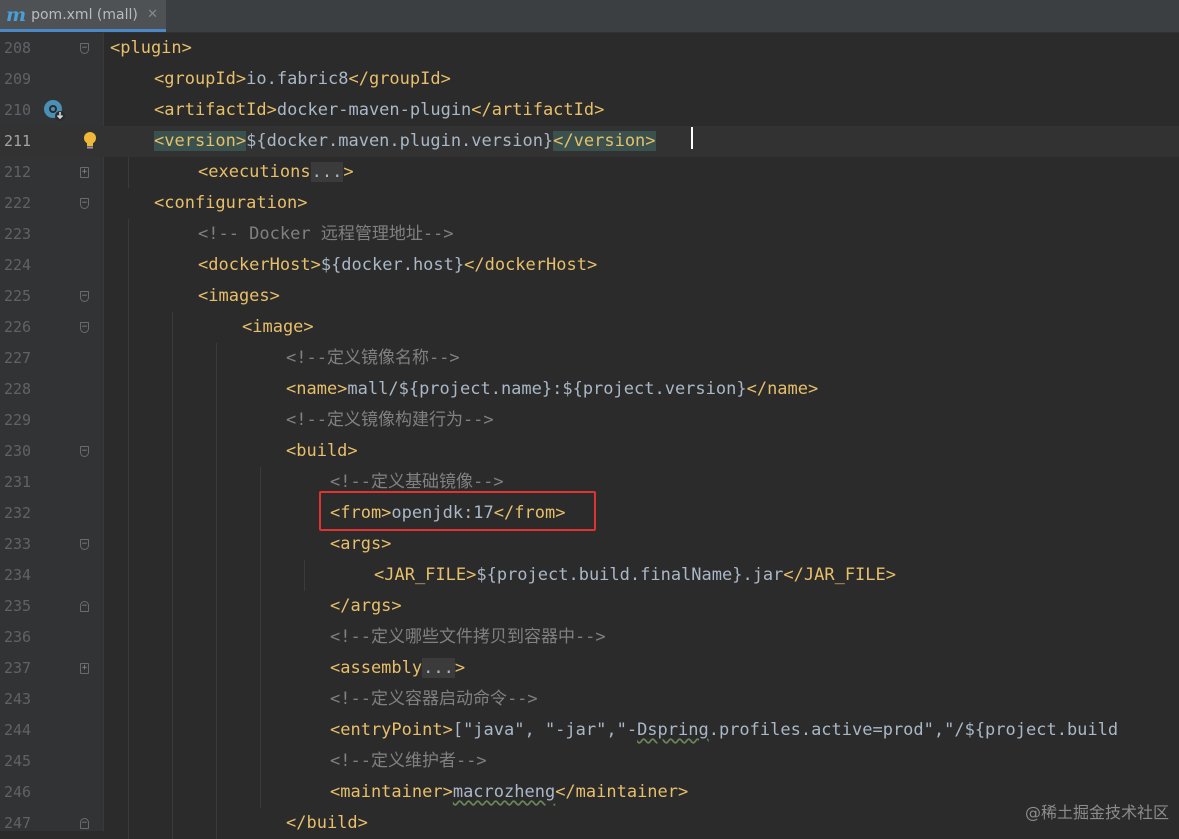 The height and width of the screenshot is (839, 1179). What do you see at coordinates (83, 16) in the screenshot?
I see `tab-pom-xml: m pom.xml (mall) ✕` at bounding box center [83, 16].